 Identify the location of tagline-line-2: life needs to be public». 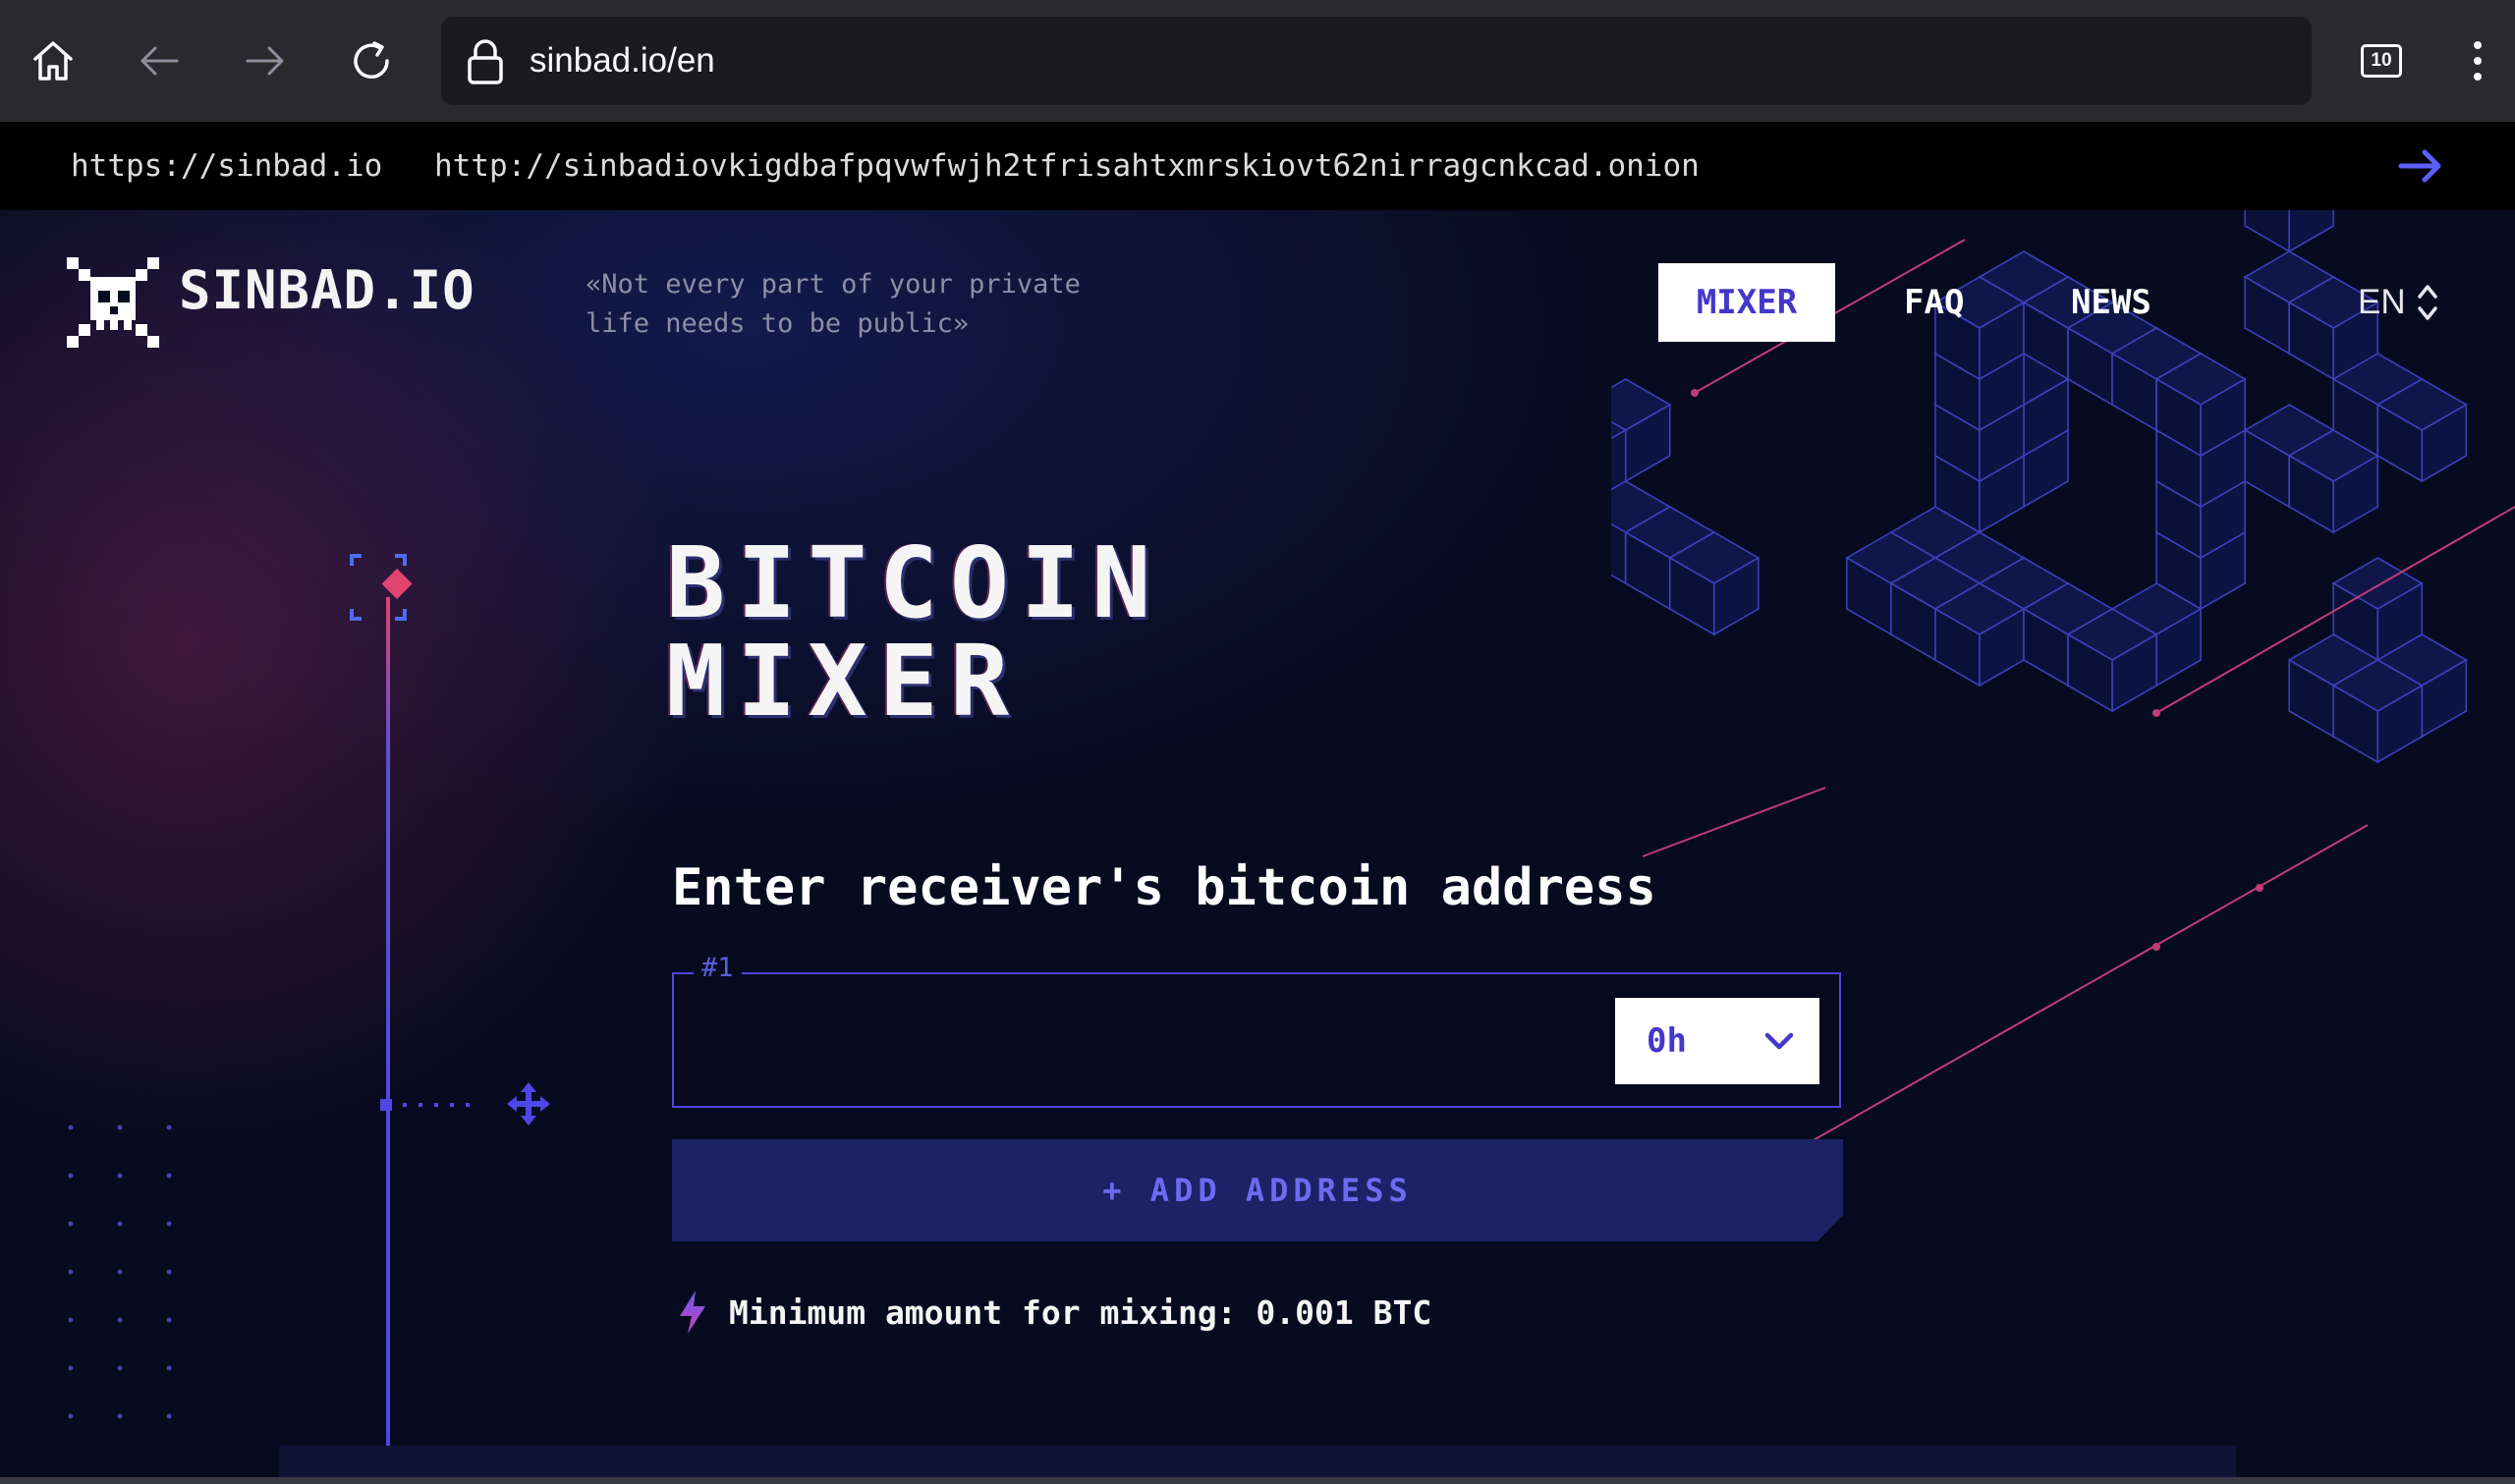
(778, 323).